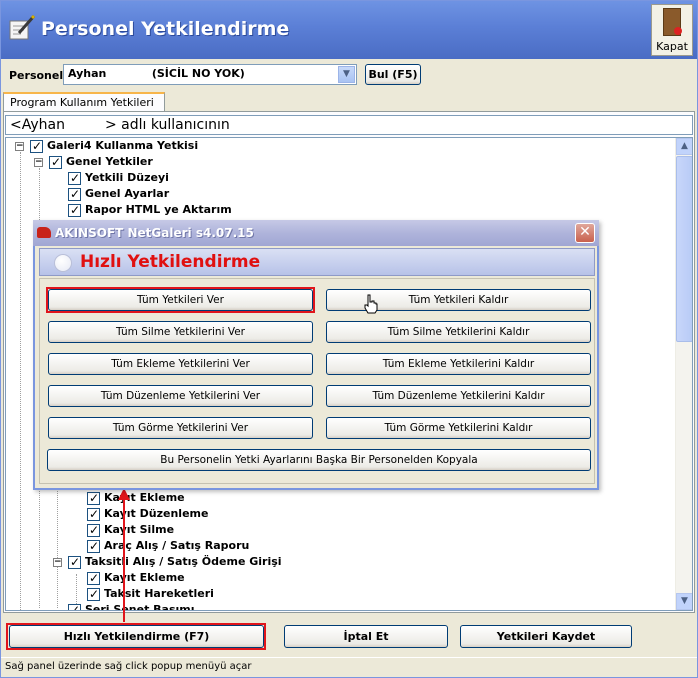 Image resolution: width=698 pixels, height=678 pixels. Describe the element at coordinates (63, 263) in the screenshot. I see `circle-icon` at that location.